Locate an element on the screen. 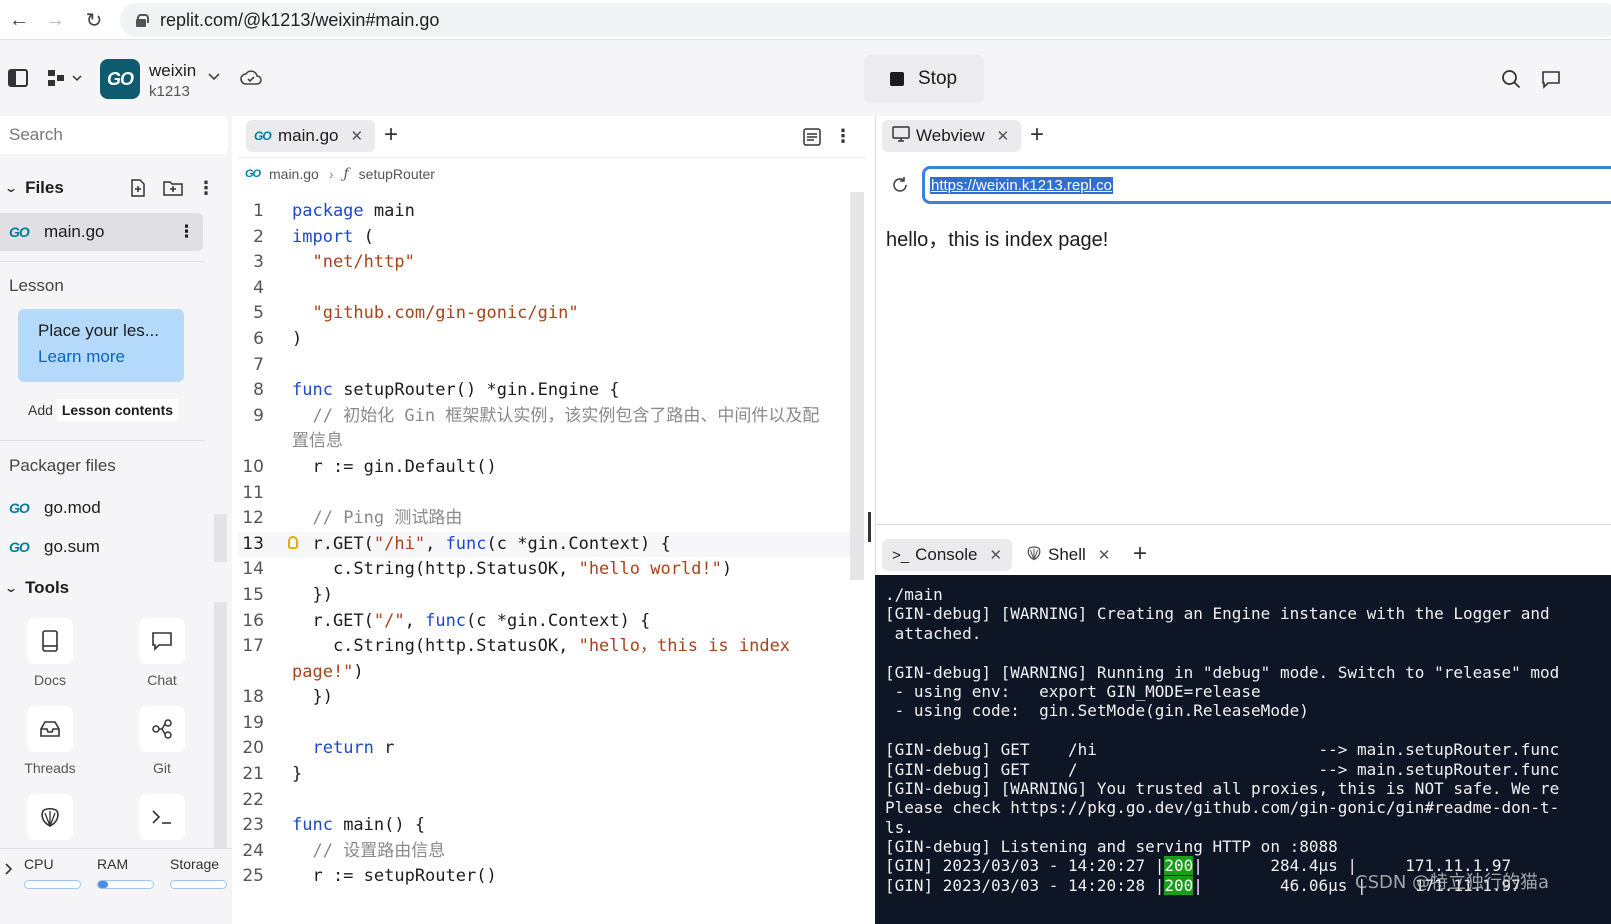 This screenshot has width=1611, height=924. tool-chat: Chat is located at coordinates (162, 653).